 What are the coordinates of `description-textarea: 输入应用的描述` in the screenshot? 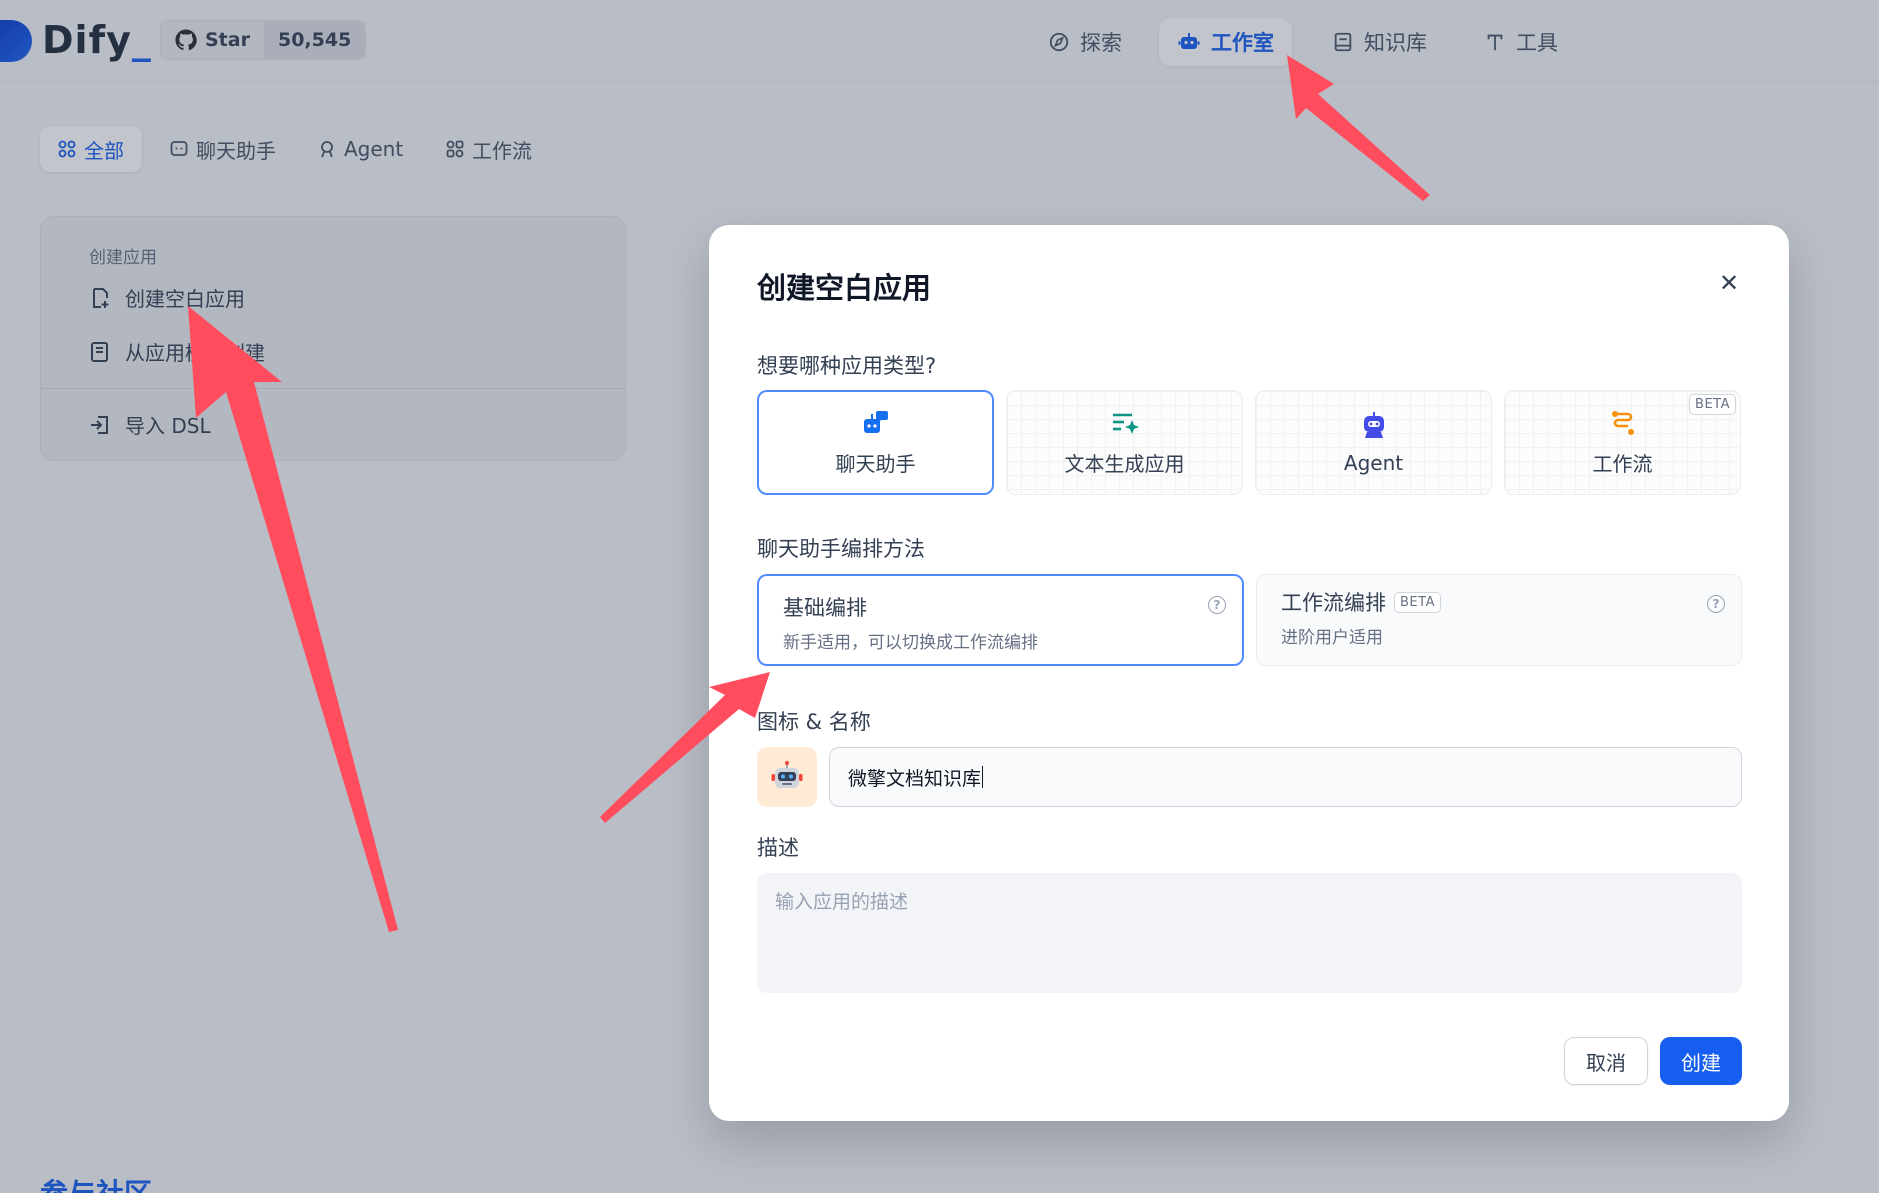 It's located at (1249, 933).